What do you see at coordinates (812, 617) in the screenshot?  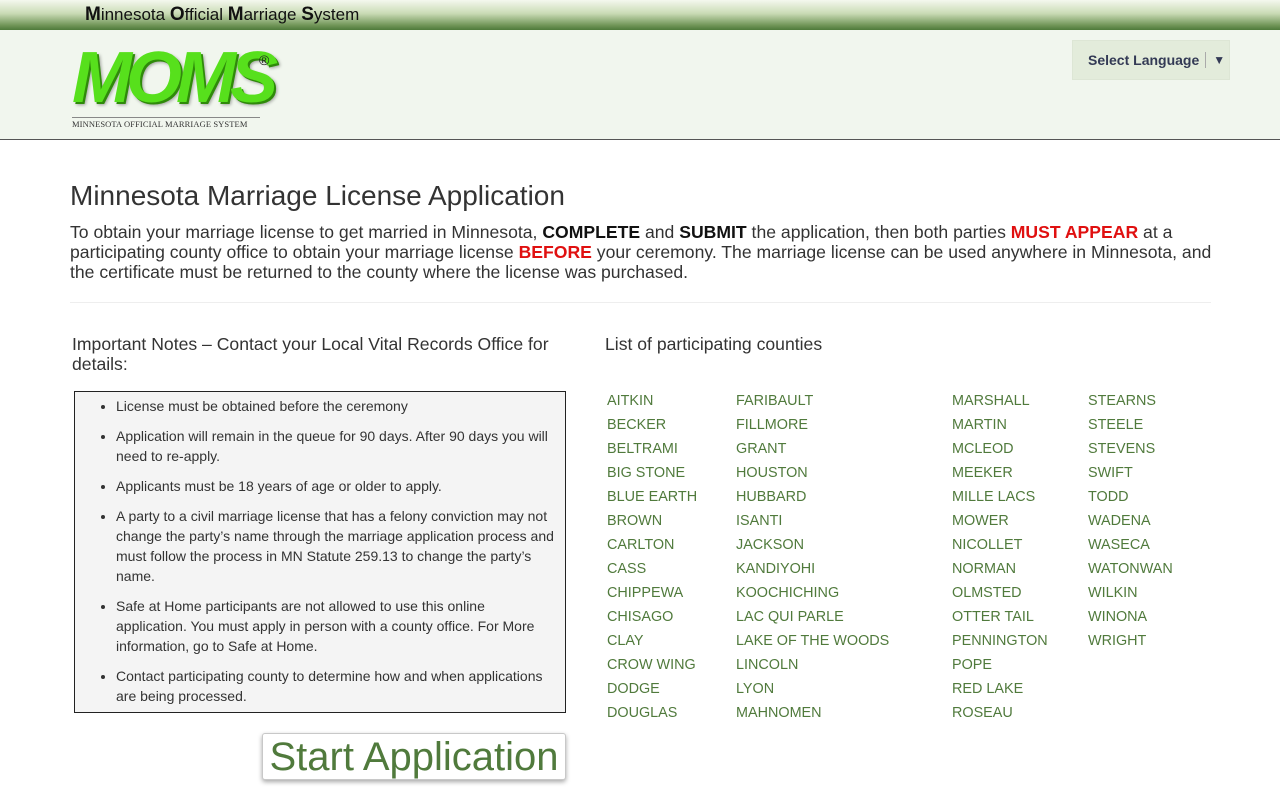 I see `county-link: LAC QUI PARLE` at bounding box center [812, 617].